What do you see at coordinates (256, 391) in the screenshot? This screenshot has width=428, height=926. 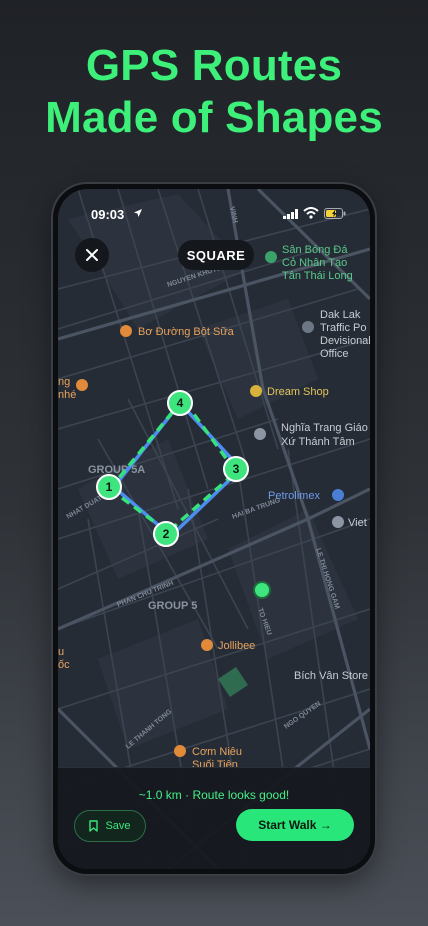 I see `shop-icon` at bounding box center [256, 391].